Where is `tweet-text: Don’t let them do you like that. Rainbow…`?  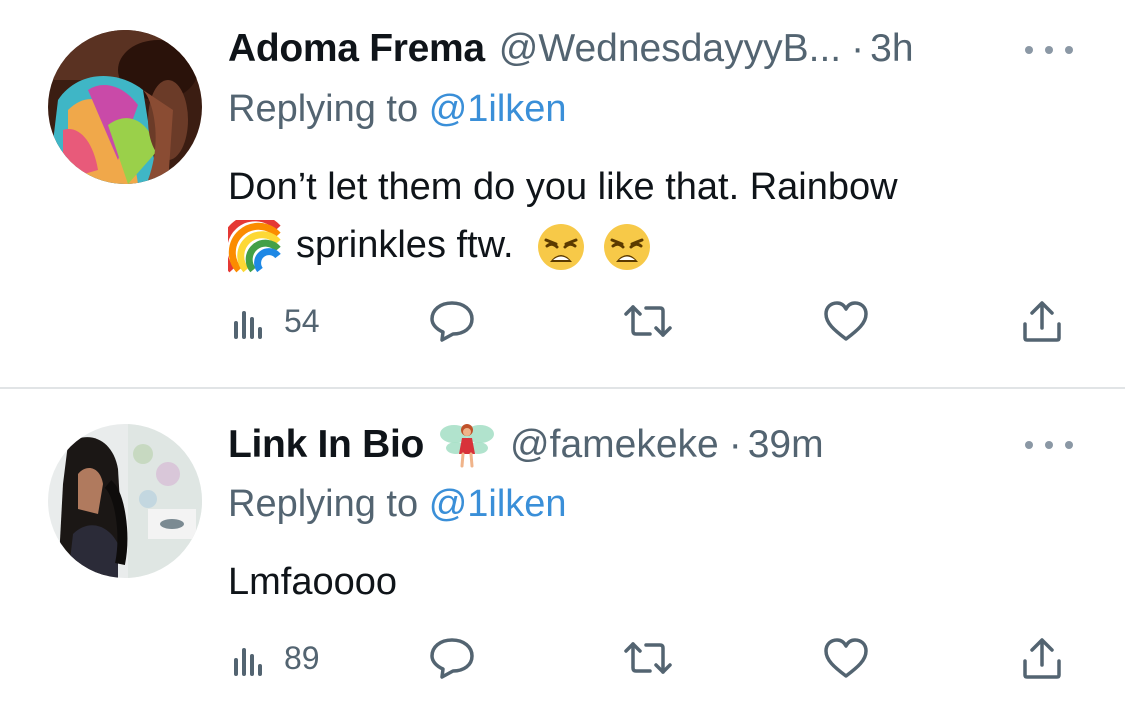
tweet-text: Don’t let them do you like that. Rainbow… is located at coordinates (644, 216).